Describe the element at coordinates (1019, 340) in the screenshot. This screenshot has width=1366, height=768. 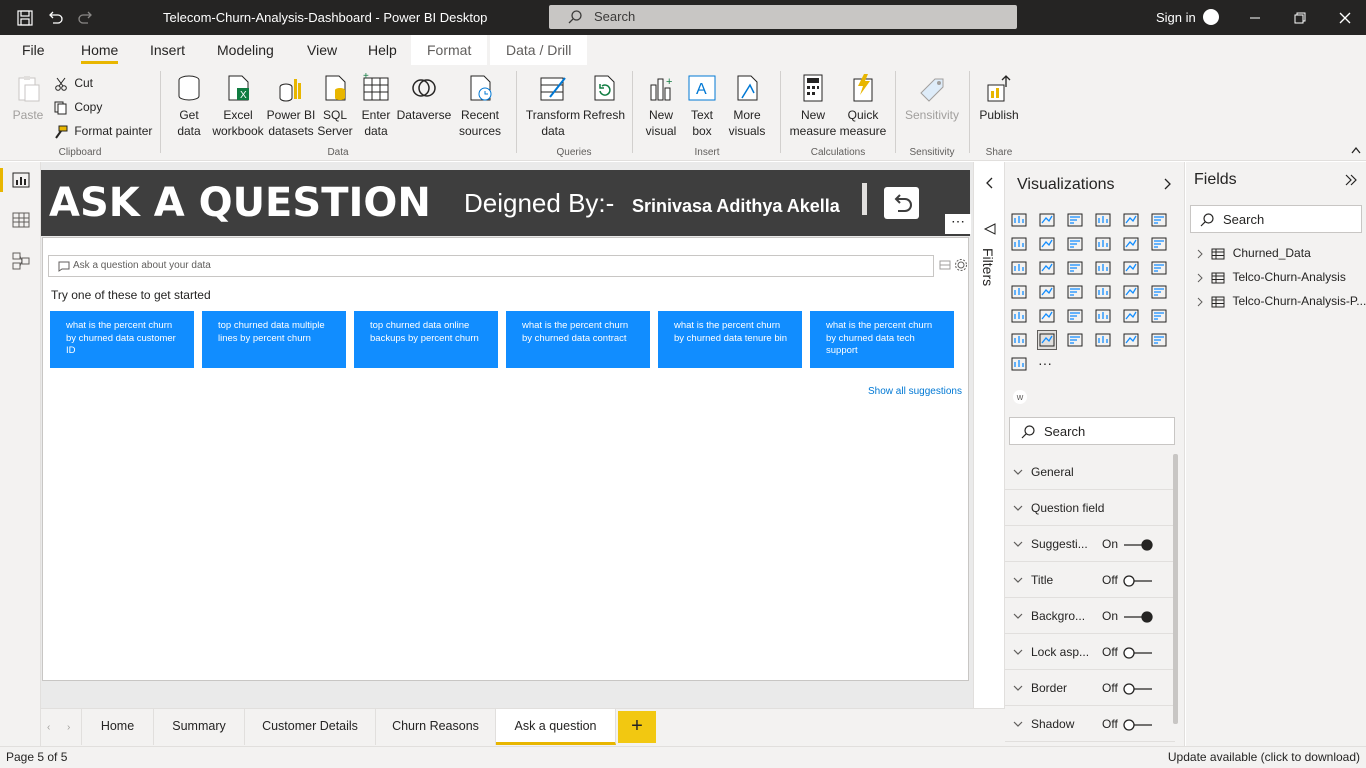
I see `decomposition-tree-icon` at that location.